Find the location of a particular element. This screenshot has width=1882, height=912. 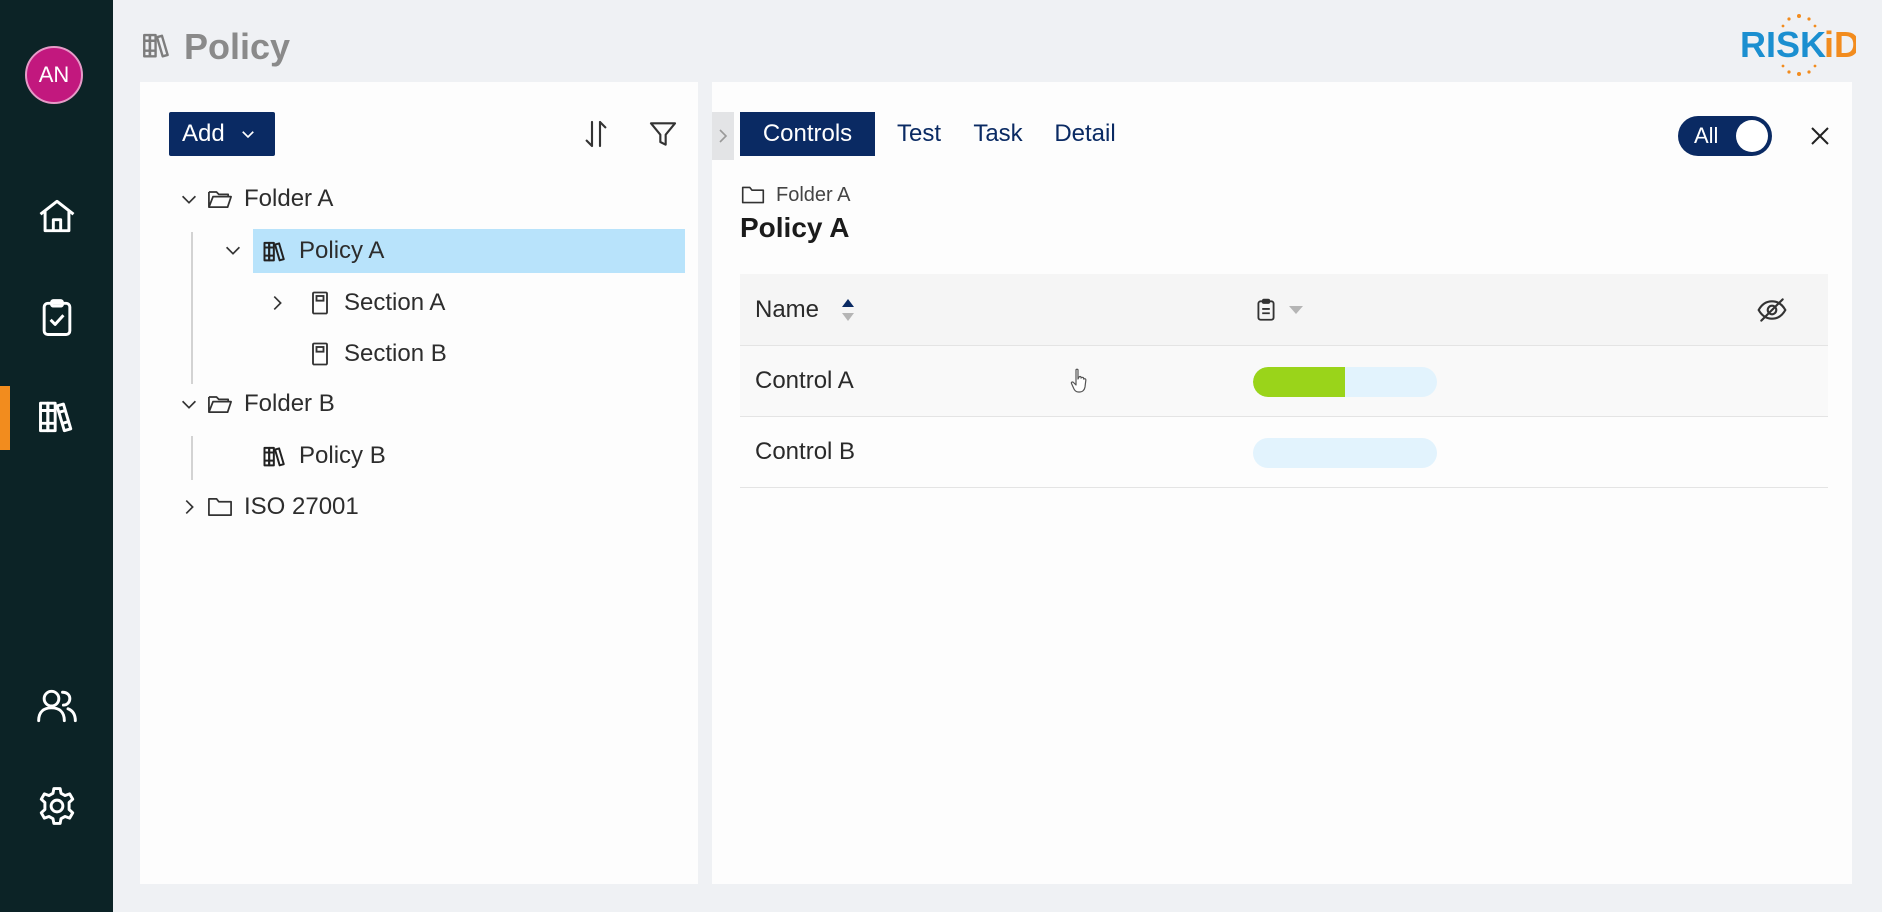

users-icon is located at coordinates (56, 706).